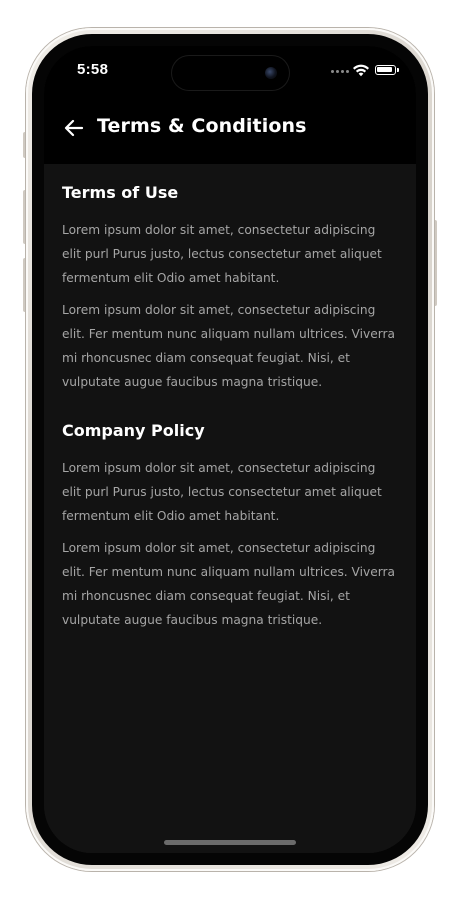 This screenshot has width=460, height=900. Describe the element at coordinates (133, 430) in the screenshot. I see `section-heading: Company Policy` at that location.